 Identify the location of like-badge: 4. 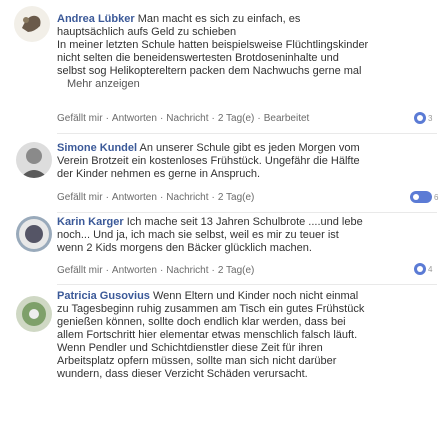
(423, 269).